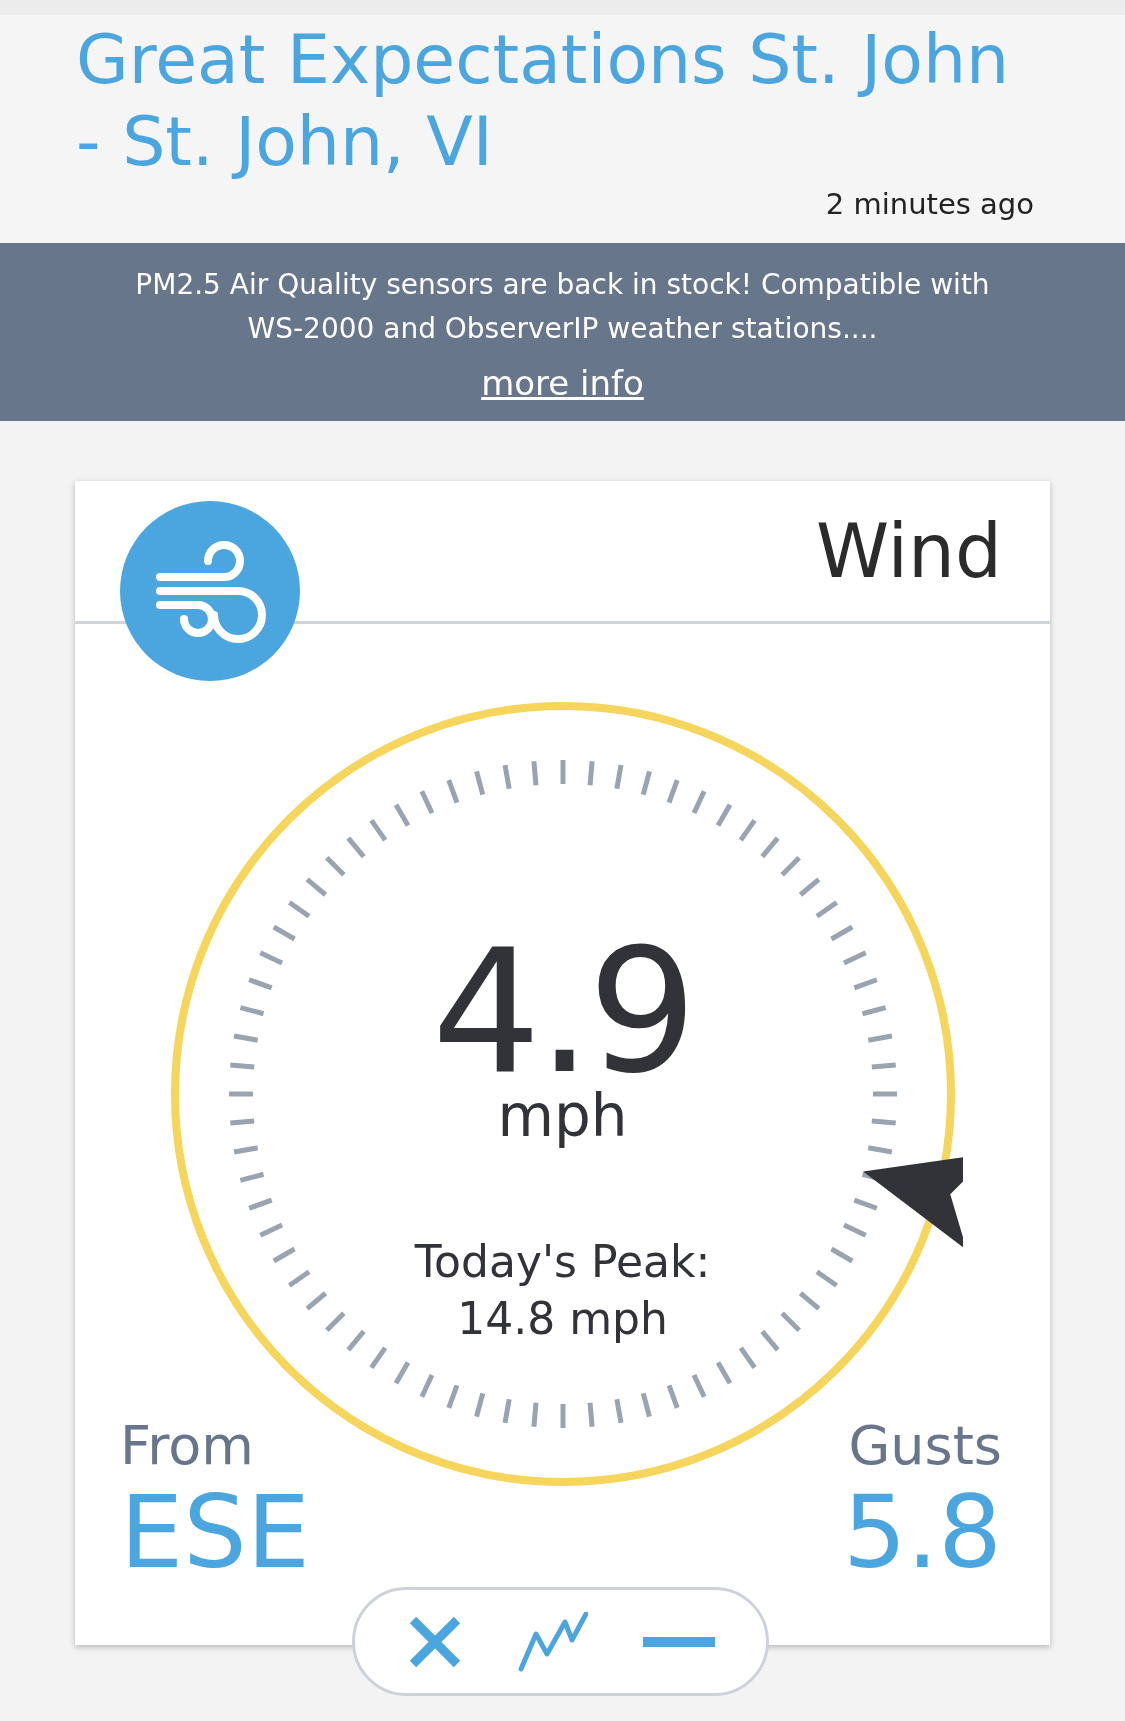 The width and height of the screenshot is (1125, 1721). I want to click on gusts-value: 5.8, so click(922, 1533).